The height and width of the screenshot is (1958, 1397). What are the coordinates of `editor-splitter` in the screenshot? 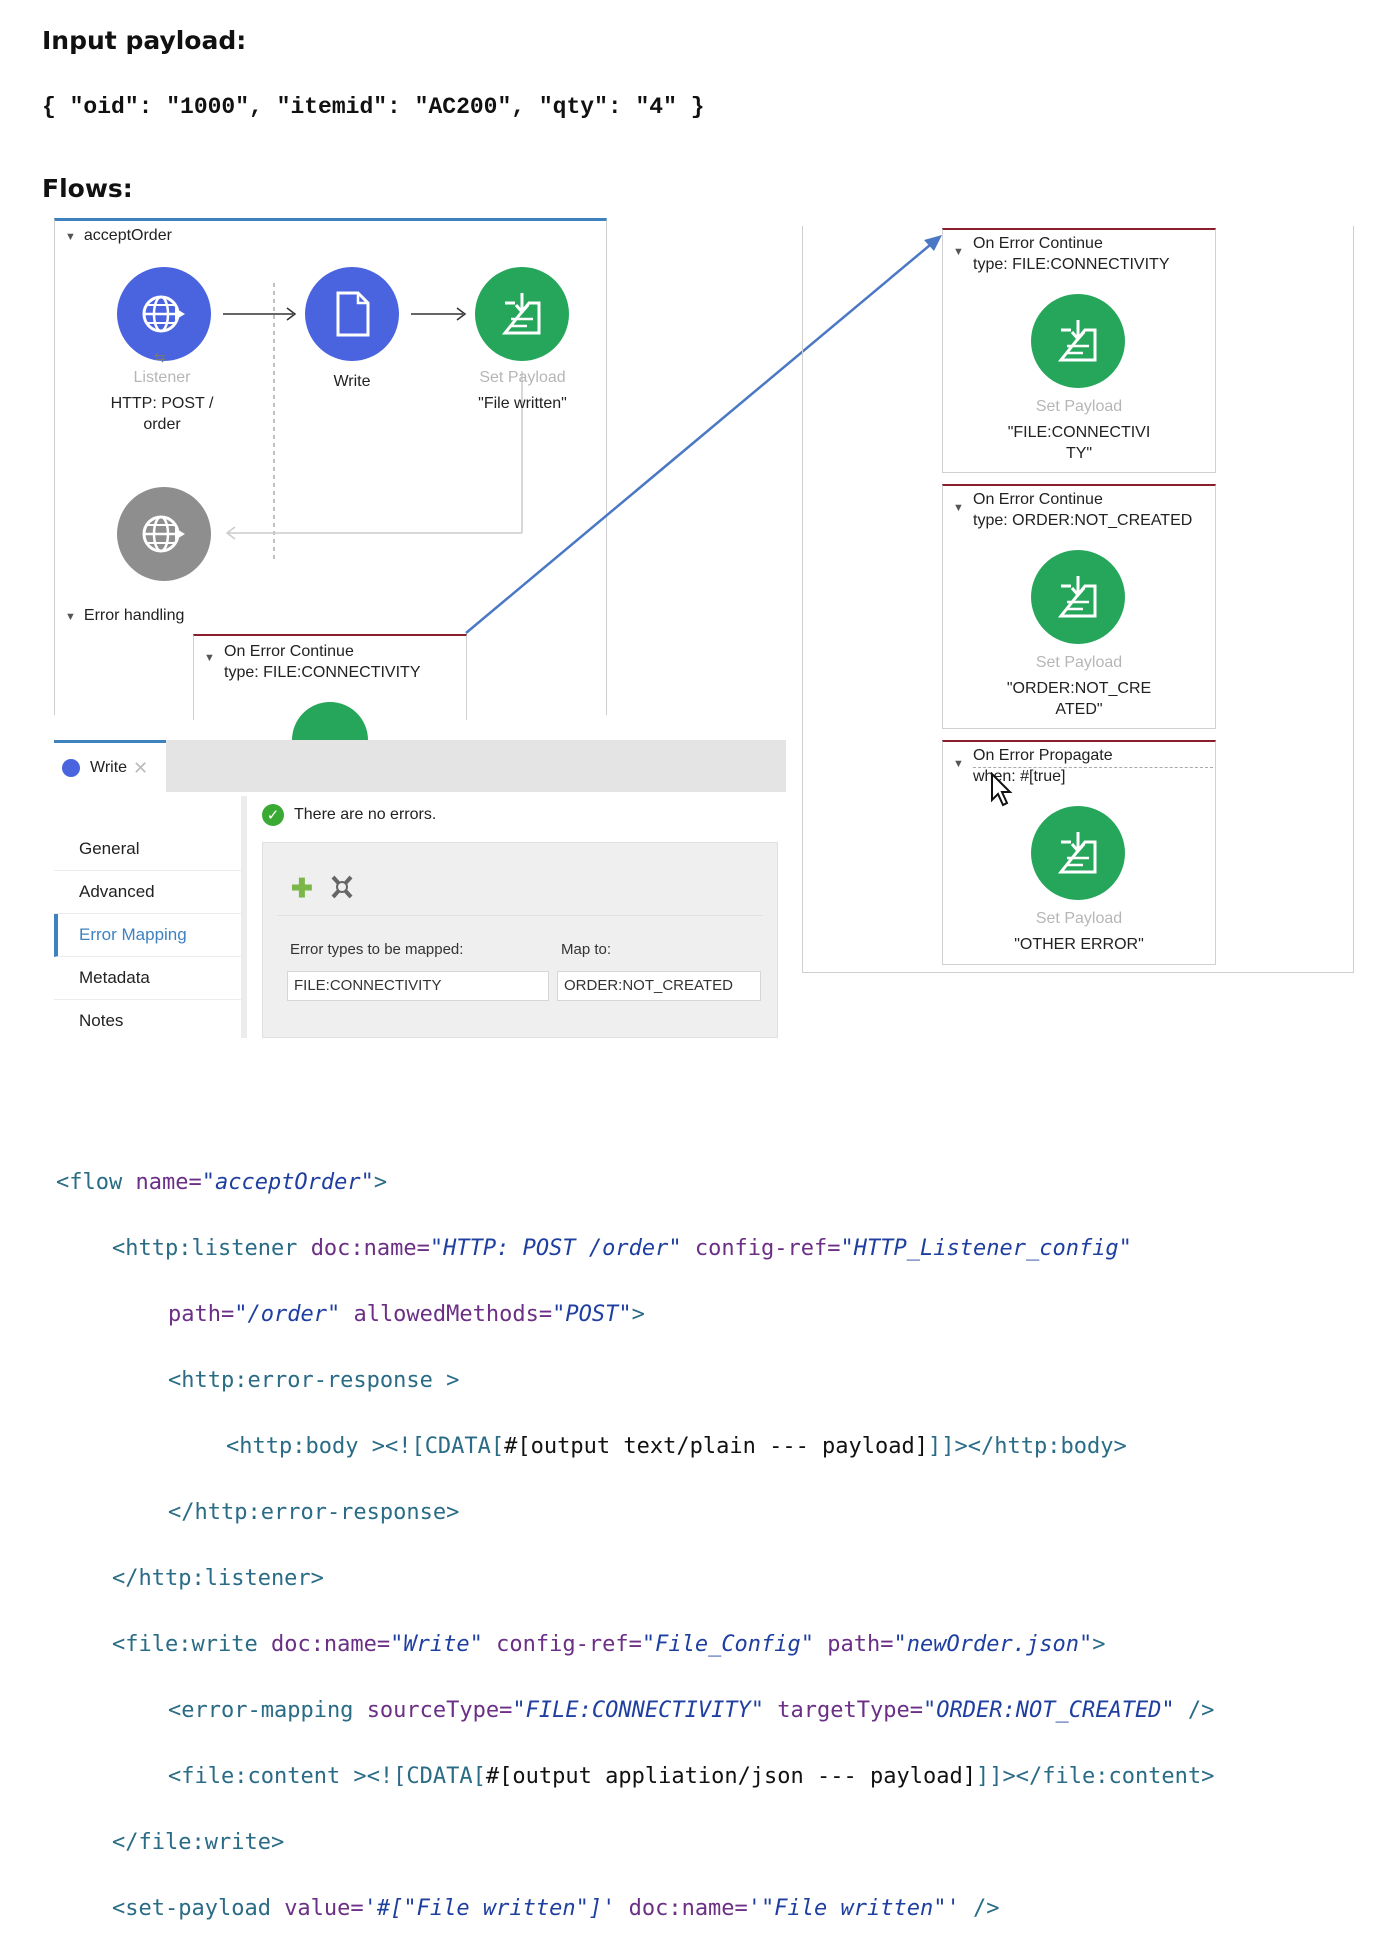 It's located at (244, 917).